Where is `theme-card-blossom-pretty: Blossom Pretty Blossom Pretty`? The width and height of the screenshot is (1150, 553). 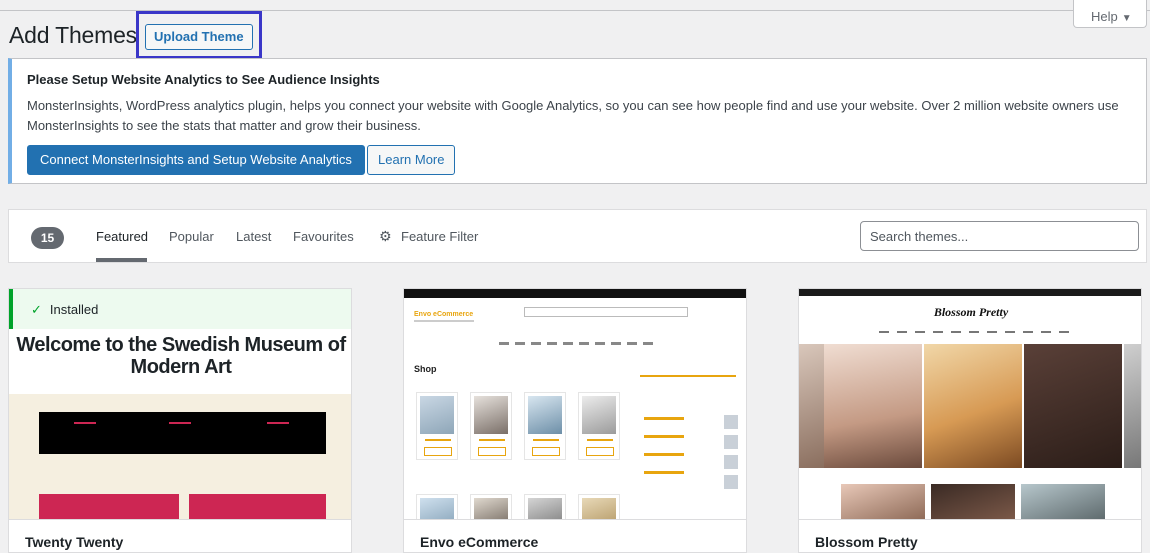
theme-card-blossom-pretty: Blossom Pretty Blossom Pretty is located at coordinates (970, 420).